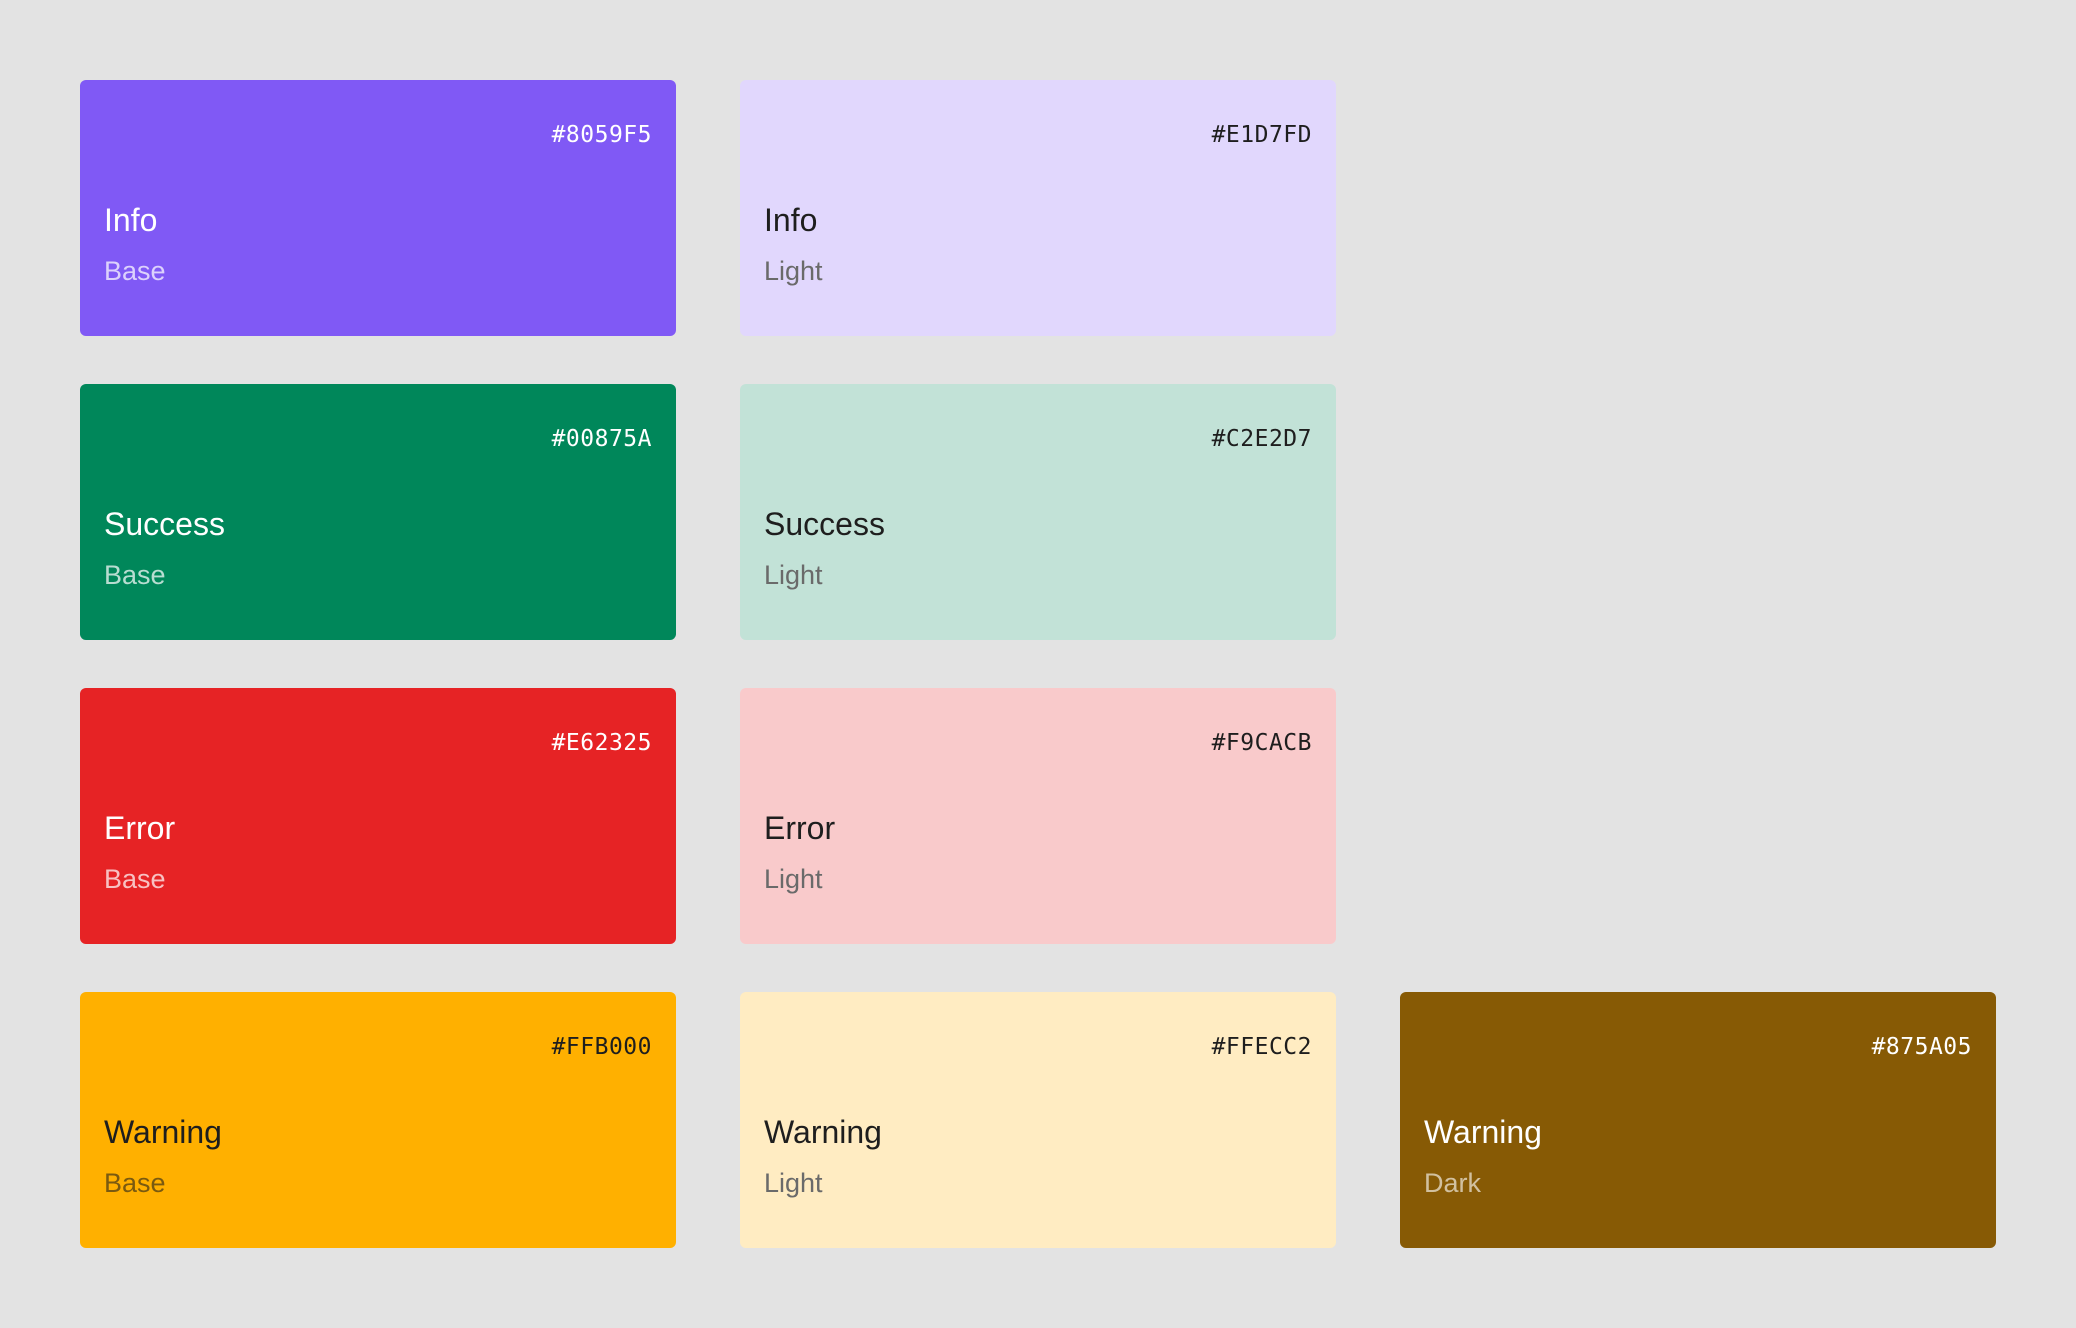  I want to click on swatch-success-base: #00875A Success Base, so click(378, 512).